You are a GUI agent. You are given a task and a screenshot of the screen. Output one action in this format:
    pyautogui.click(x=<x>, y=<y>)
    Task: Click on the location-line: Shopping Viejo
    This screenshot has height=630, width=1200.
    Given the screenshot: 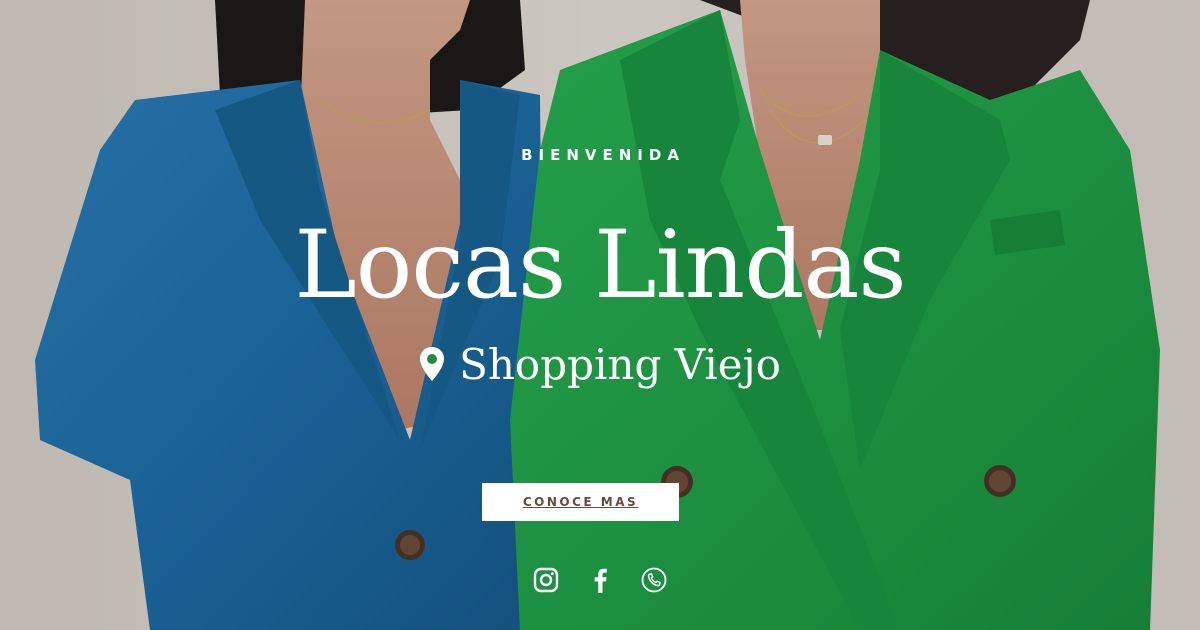 What is the action you would take?
    pyautogui.click(x=600, y=364)
    